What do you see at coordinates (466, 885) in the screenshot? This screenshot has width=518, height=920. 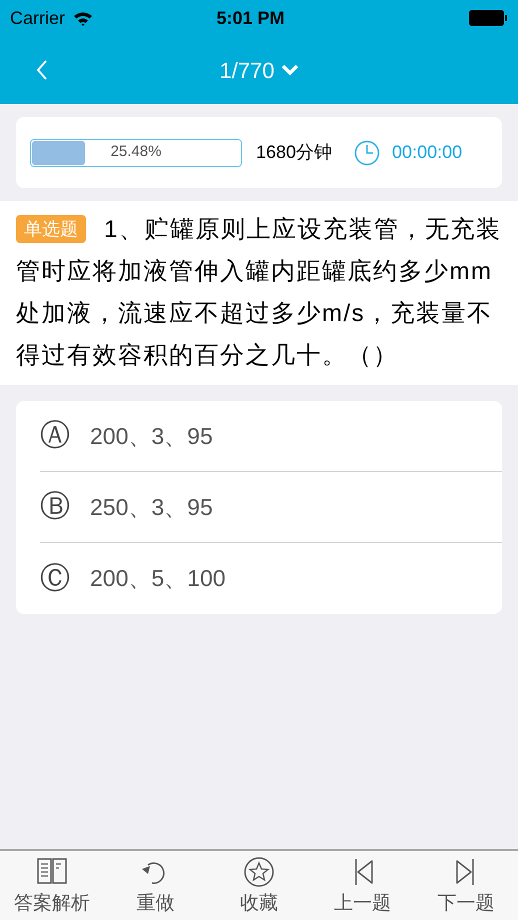 I see `toolbar-button: 下一题` at bounding box center [466, 885].